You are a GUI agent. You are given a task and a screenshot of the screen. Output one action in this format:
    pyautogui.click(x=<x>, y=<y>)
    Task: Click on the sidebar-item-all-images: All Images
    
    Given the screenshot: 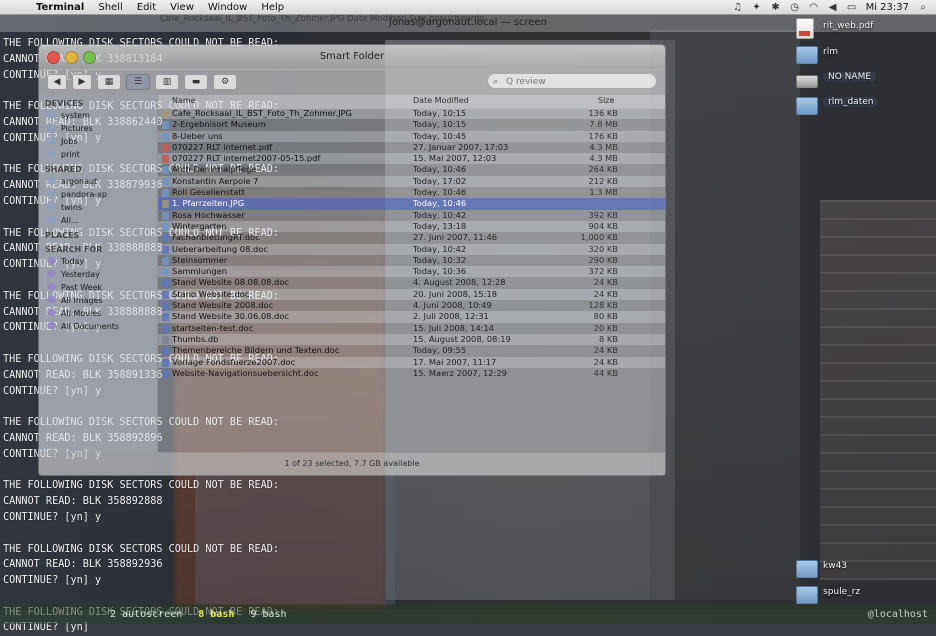 What is the action you would take?
    pyautogui.click(x=98, y=300)
    